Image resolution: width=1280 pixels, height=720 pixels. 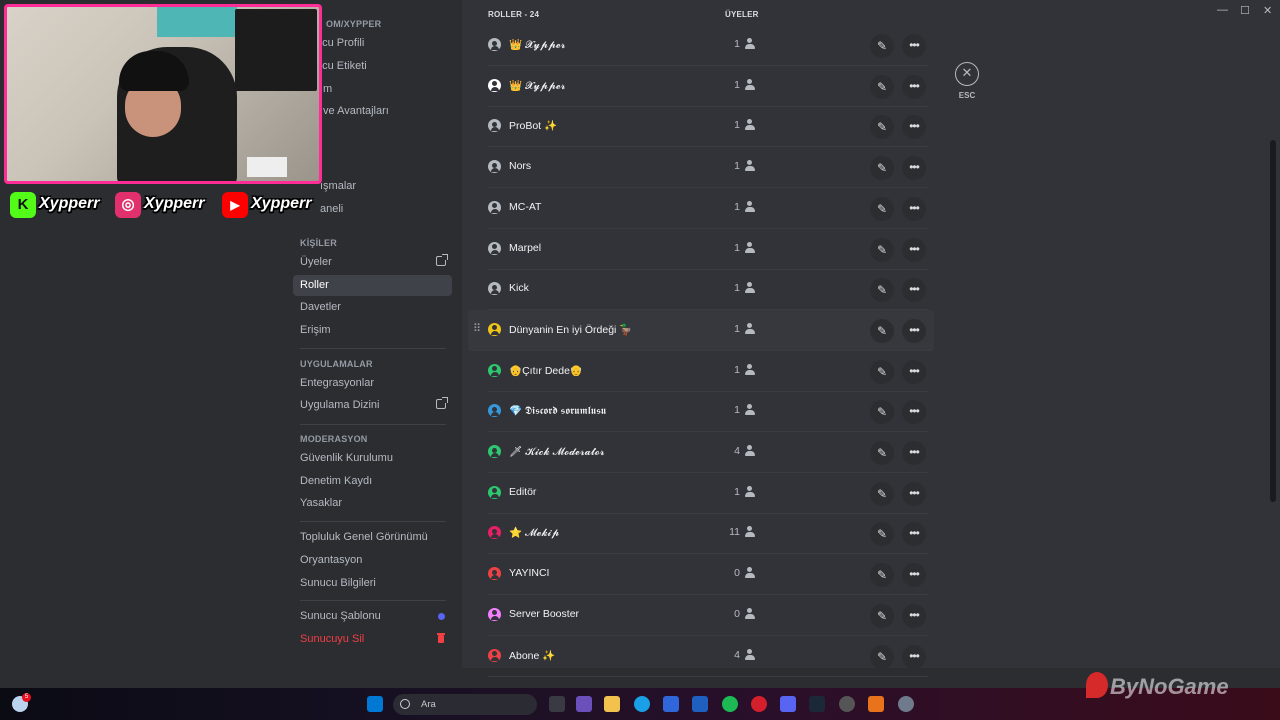 What do you see at coordinates (584, 704) in the screenshot?
I see `m365-icon` at bounding box center [584, 704].